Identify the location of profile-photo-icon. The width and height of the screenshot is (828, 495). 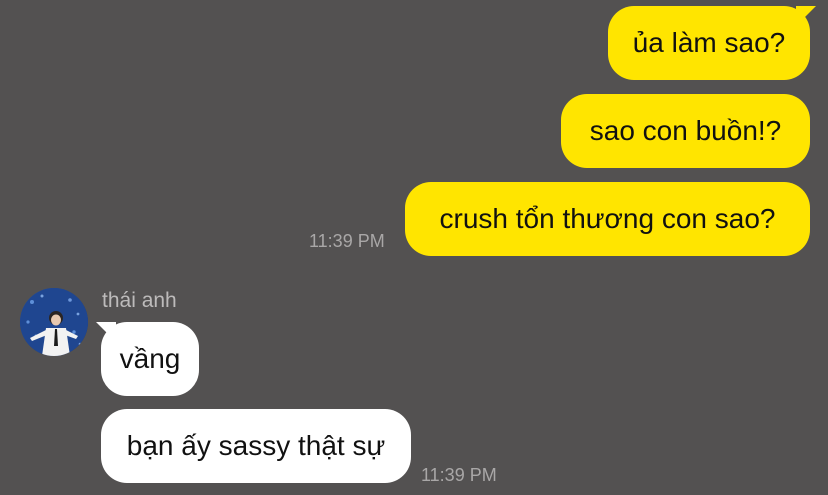
(54, 322).